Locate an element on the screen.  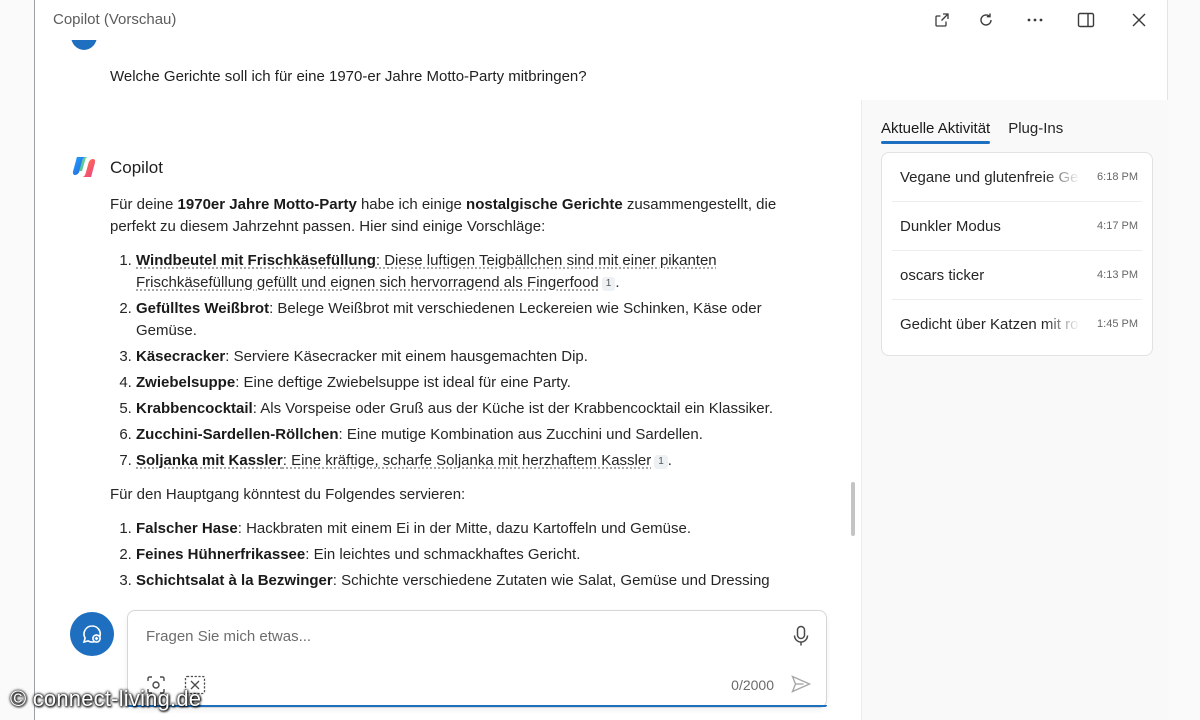
activity-title: oscars ticker is located at coordinates (942, 275).